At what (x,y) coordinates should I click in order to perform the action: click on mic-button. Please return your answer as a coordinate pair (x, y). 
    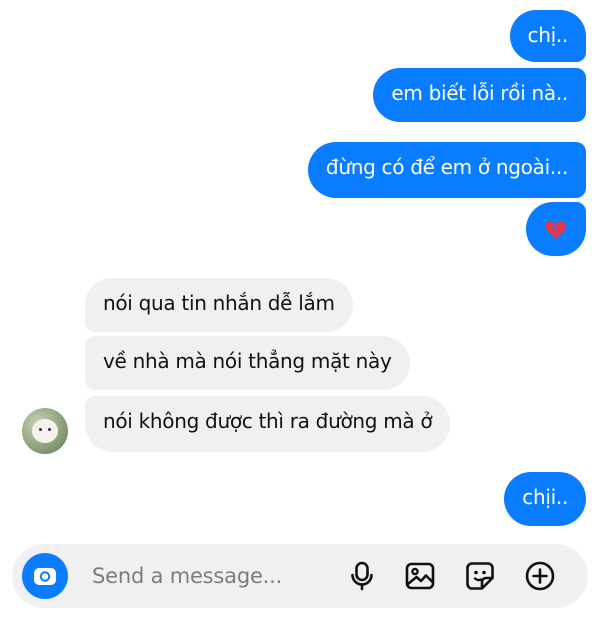
    Looking at the image, I should click on (362, 576).